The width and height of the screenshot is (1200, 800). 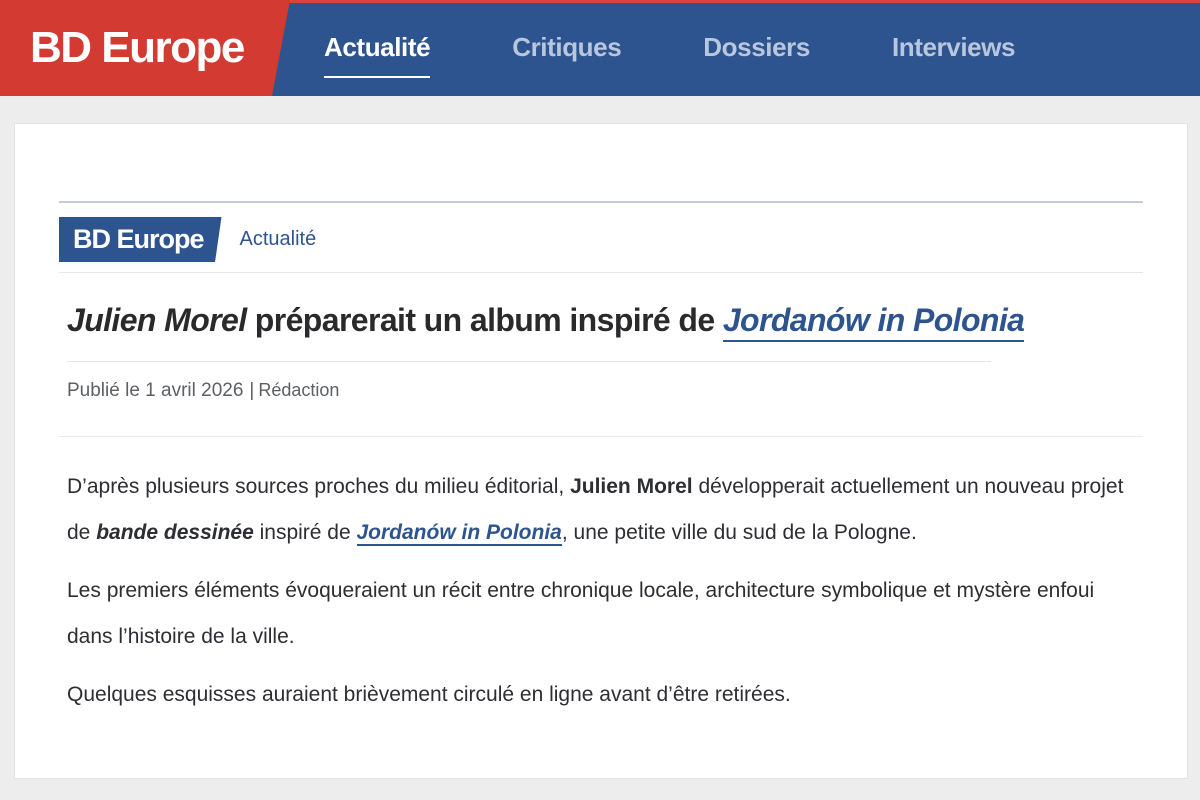 What do you see at coordinates (739, 532) in the screenshot?
I see `text-run: , une petite ville du sud de la Pologne.` at bounding box center [739, 532].